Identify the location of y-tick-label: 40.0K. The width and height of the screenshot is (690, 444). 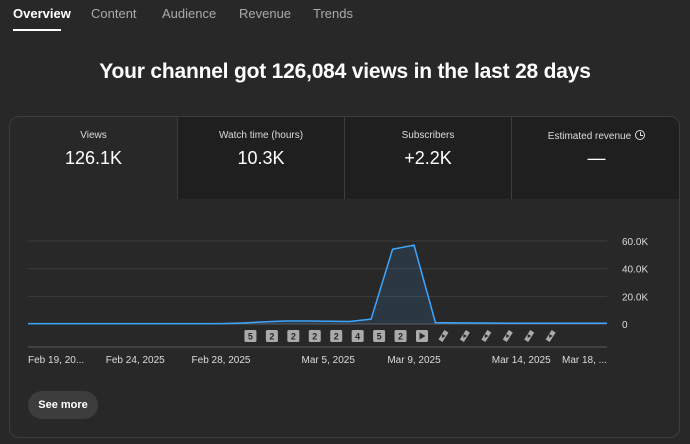
(635, 270).